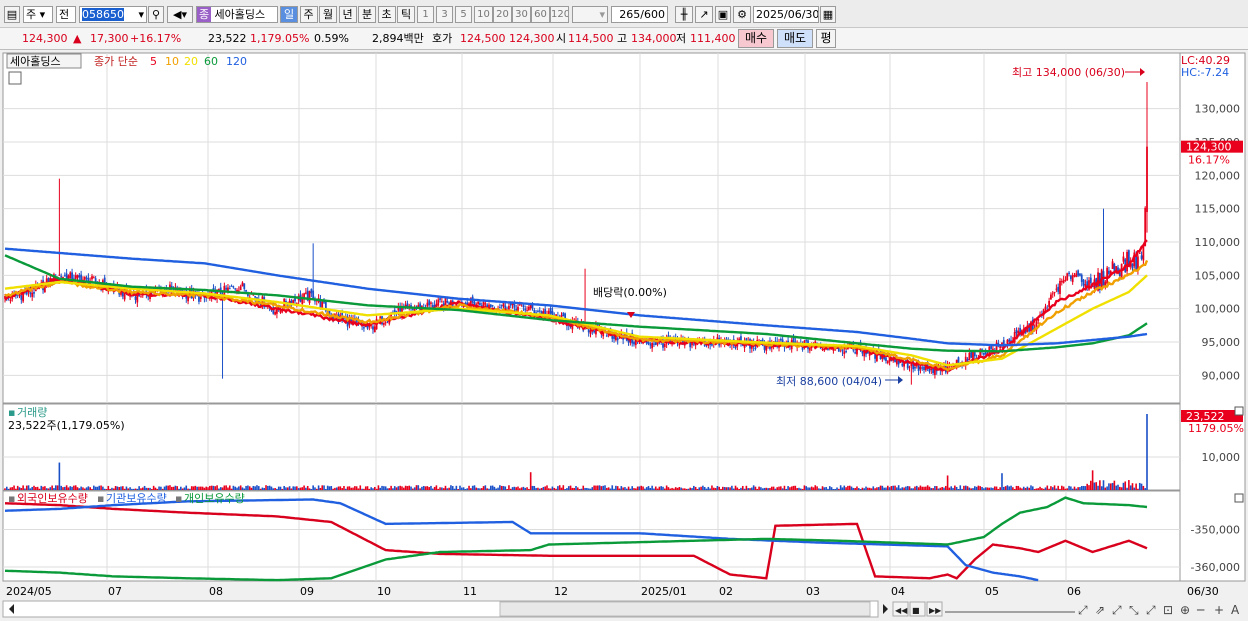 The image size is (1248, 621). Describe the element at coordinates (540, 14) in the screenshot. I see `interval-tab-60: 60` at that location.